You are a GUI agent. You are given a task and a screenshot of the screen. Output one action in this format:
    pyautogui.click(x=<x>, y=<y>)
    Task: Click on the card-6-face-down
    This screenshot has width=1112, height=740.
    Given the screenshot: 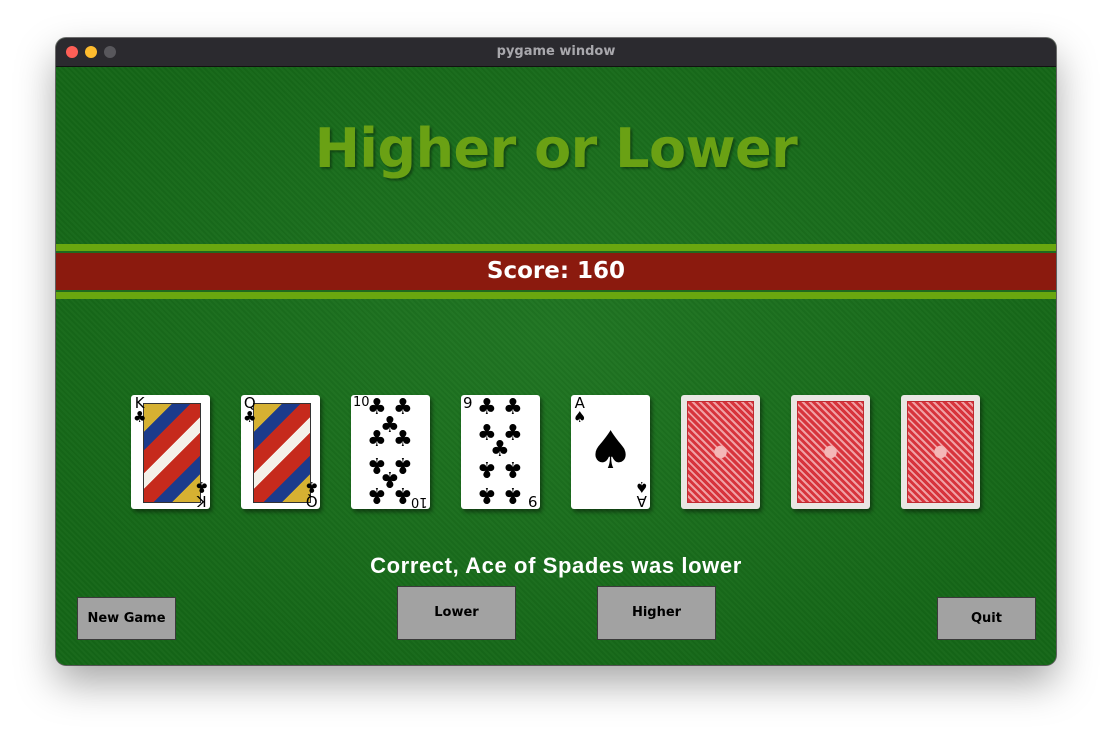 What is the action you would take?
    pyautogui.click(x=720, y=452)
    